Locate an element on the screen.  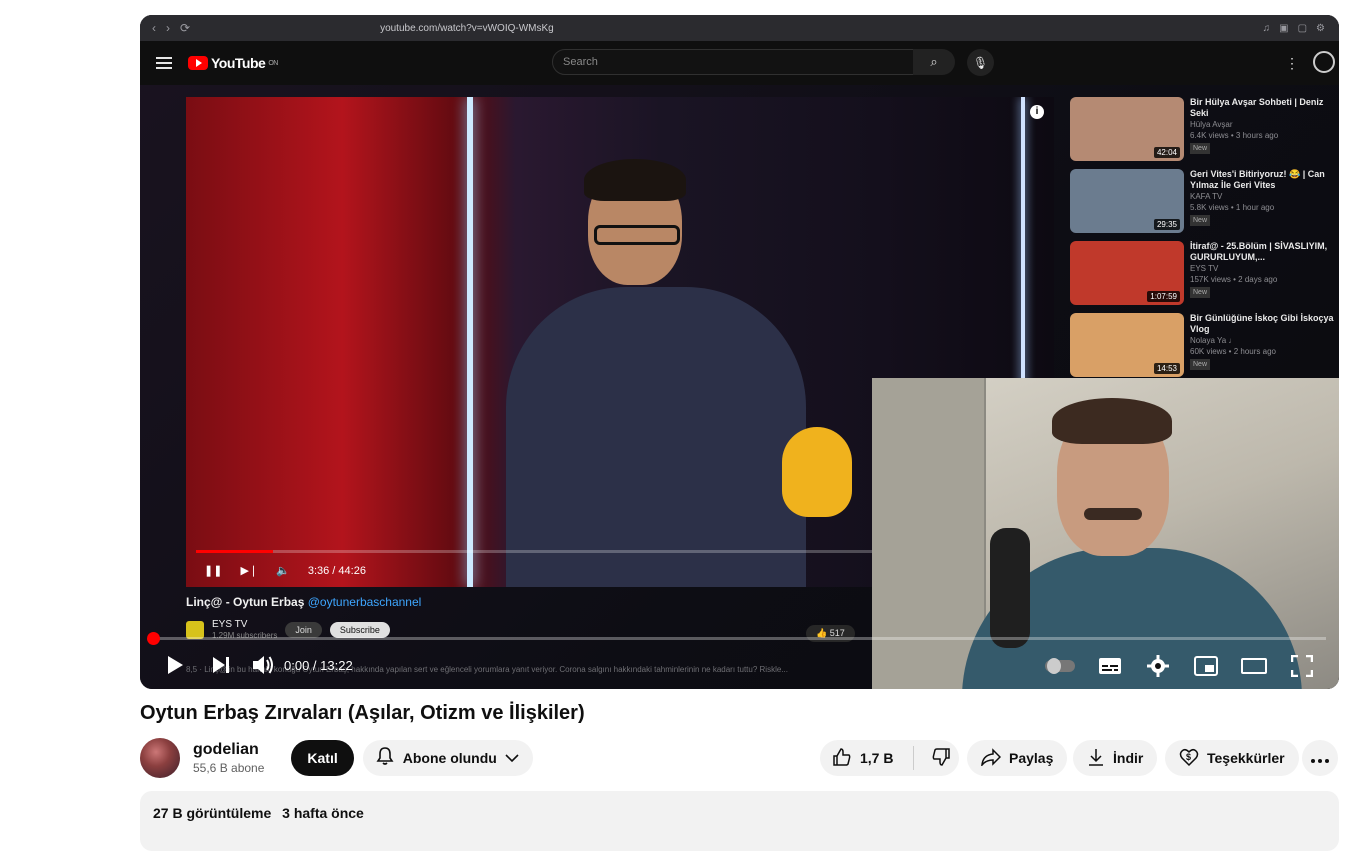
download-button: İndir is located at coordinates (1115, 758).